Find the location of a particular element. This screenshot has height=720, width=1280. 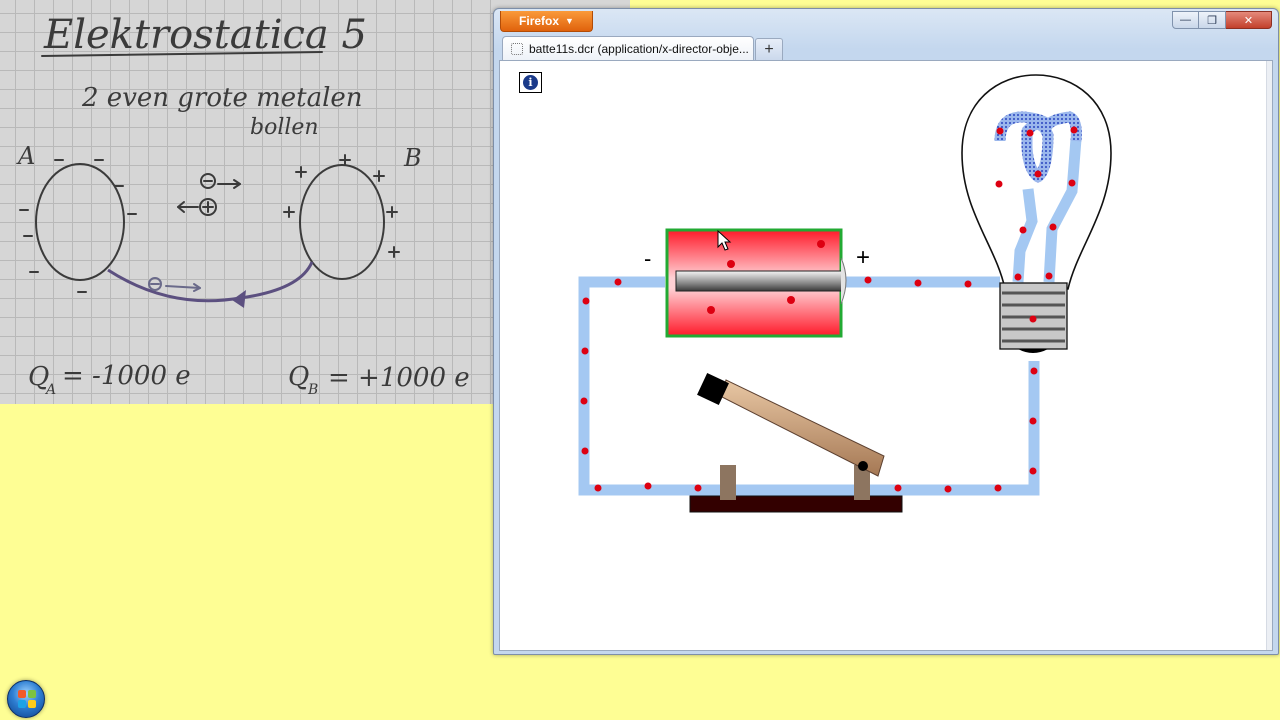

vertical-scrollbar is located at coordinates (1269, 355).